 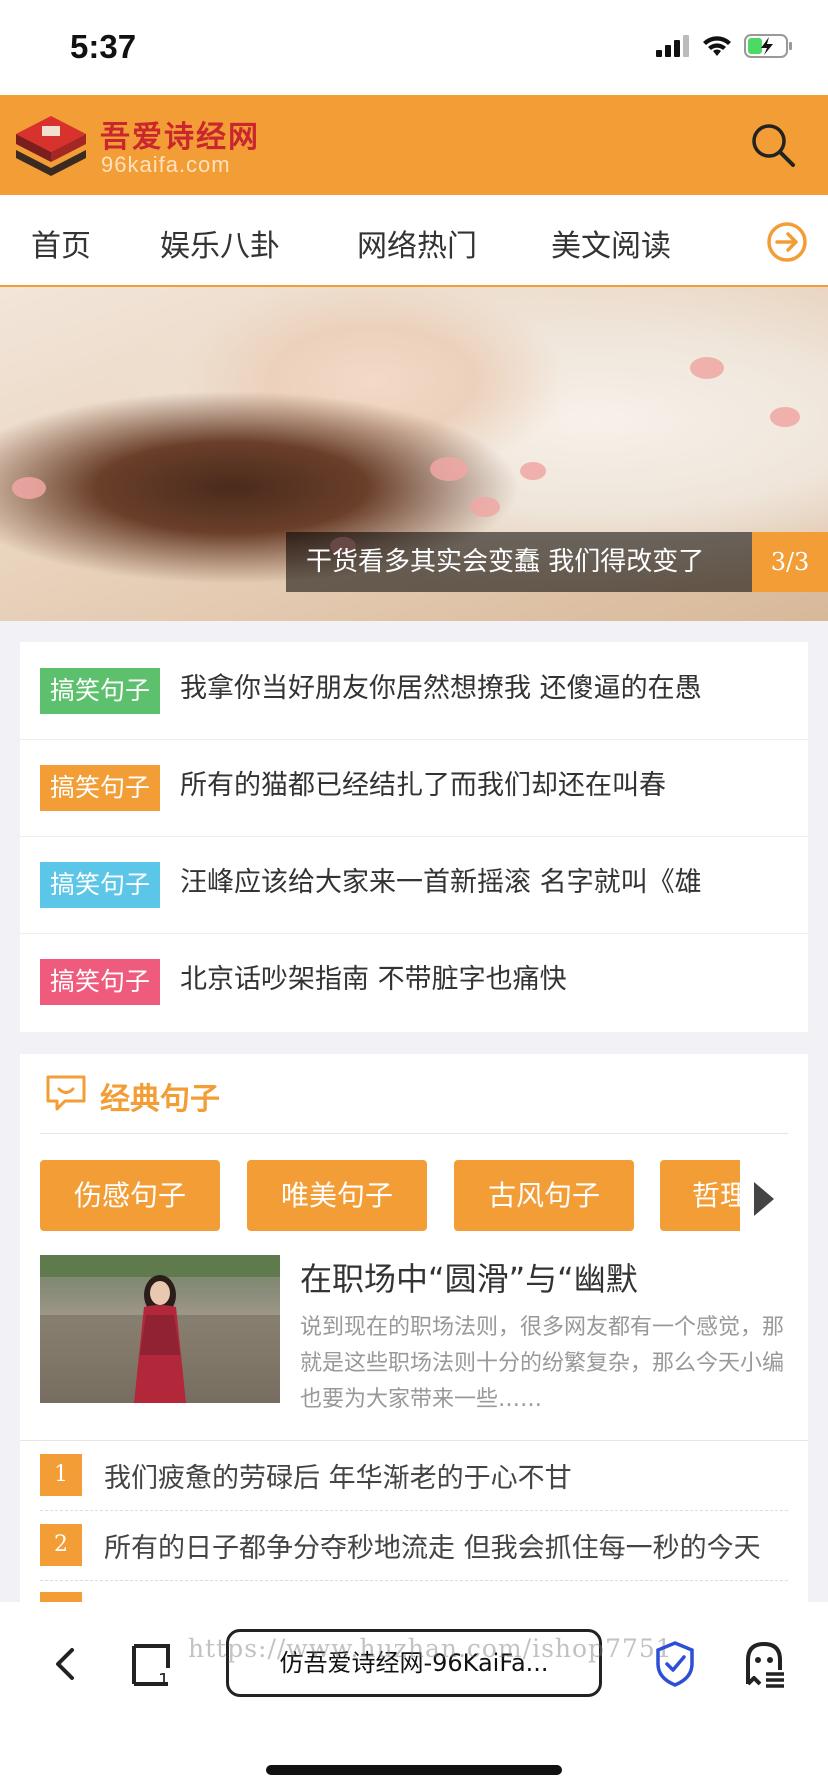 I want to click on category-button: 伤感句子, so click(x=130, y=1195).